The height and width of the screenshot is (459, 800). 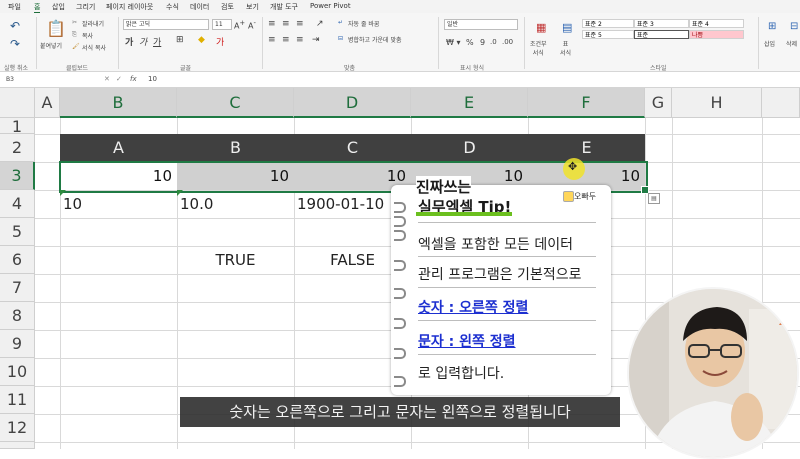 What do you see at coordinates (316, 40) in the screenshot?
I see `indent-icon: ⇥` at bounding box center [316, 40].